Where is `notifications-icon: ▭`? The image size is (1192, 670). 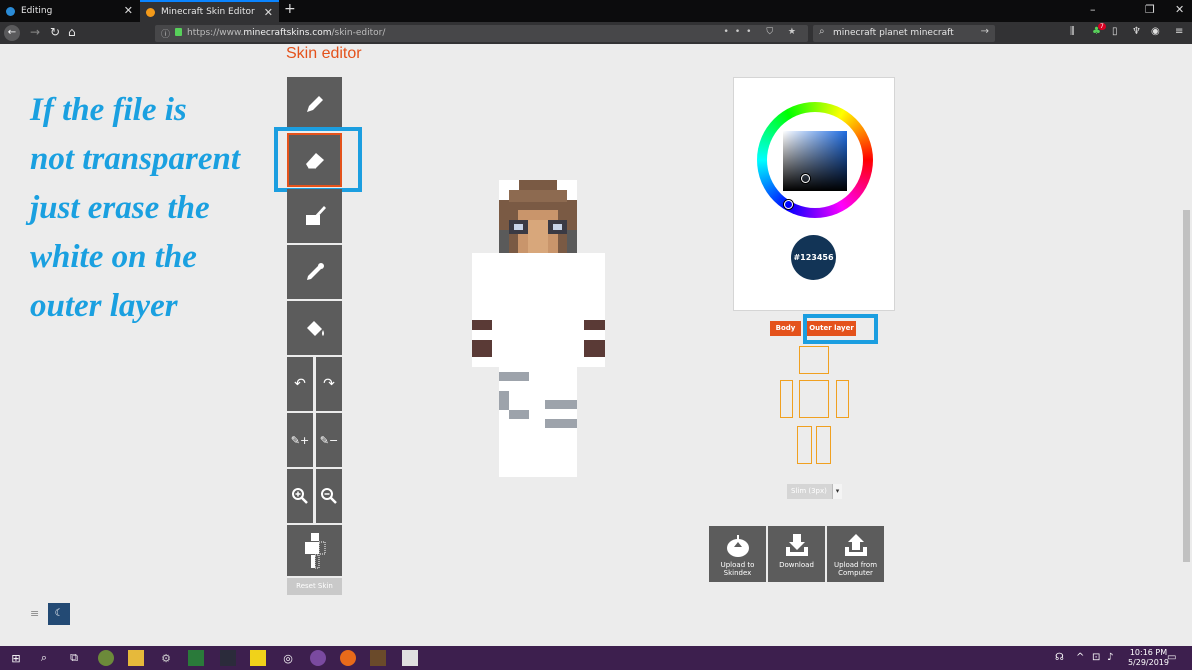 notifications-icon: ▭ is located at coordinates (1171, 657).